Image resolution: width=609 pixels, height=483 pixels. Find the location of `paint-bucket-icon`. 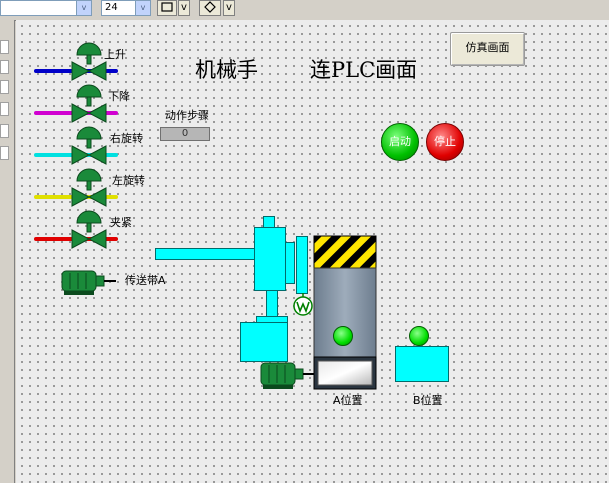

paint-bucket-icon is located at coordinates (210, 7).